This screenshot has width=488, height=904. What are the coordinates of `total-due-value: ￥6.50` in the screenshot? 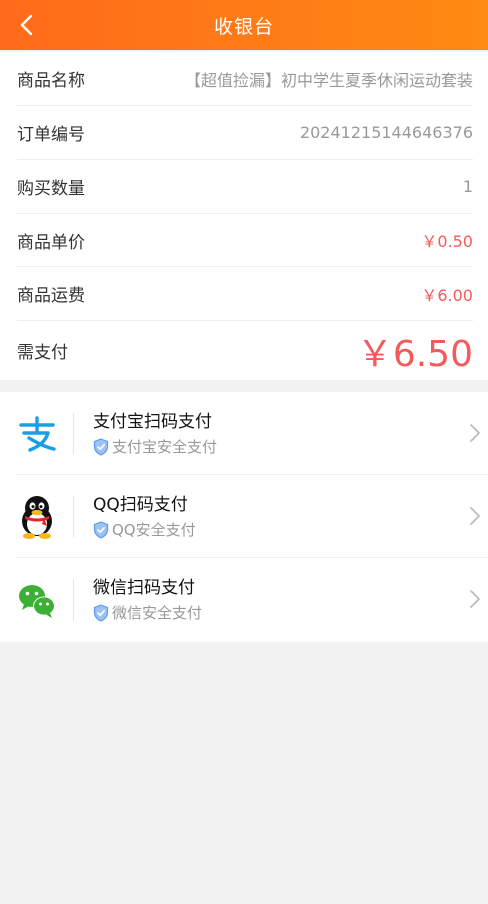 It's located at (414, 354).